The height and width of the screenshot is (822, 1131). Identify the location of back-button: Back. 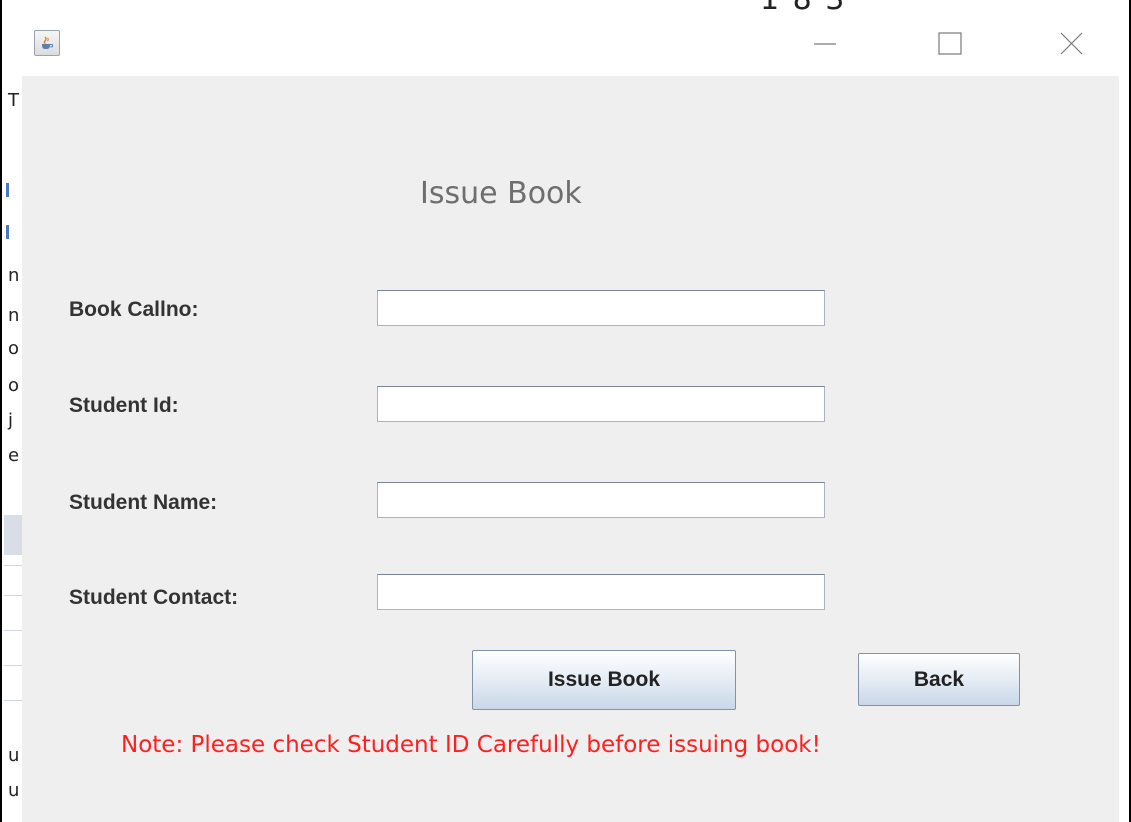
(939, 679).